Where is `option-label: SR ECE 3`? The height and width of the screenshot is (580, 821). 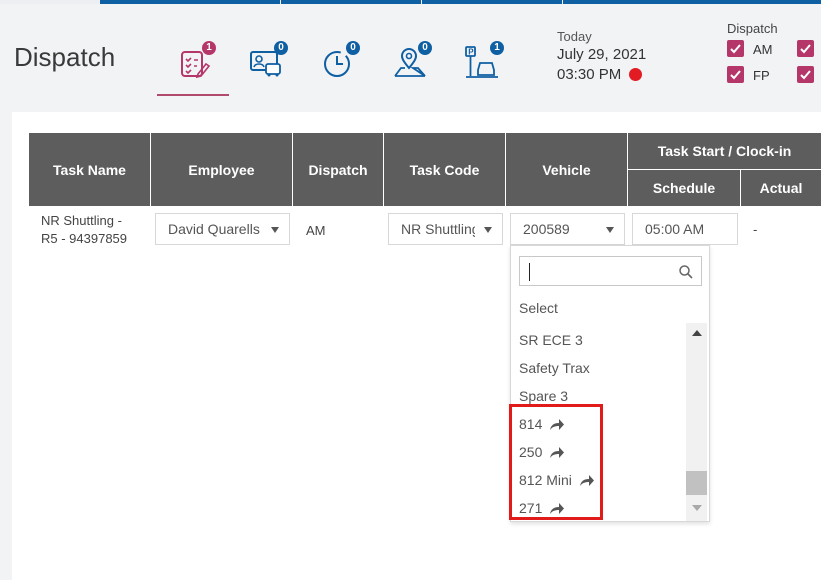
option-label: SR ECE 3 is located at coordinates (551, 340).